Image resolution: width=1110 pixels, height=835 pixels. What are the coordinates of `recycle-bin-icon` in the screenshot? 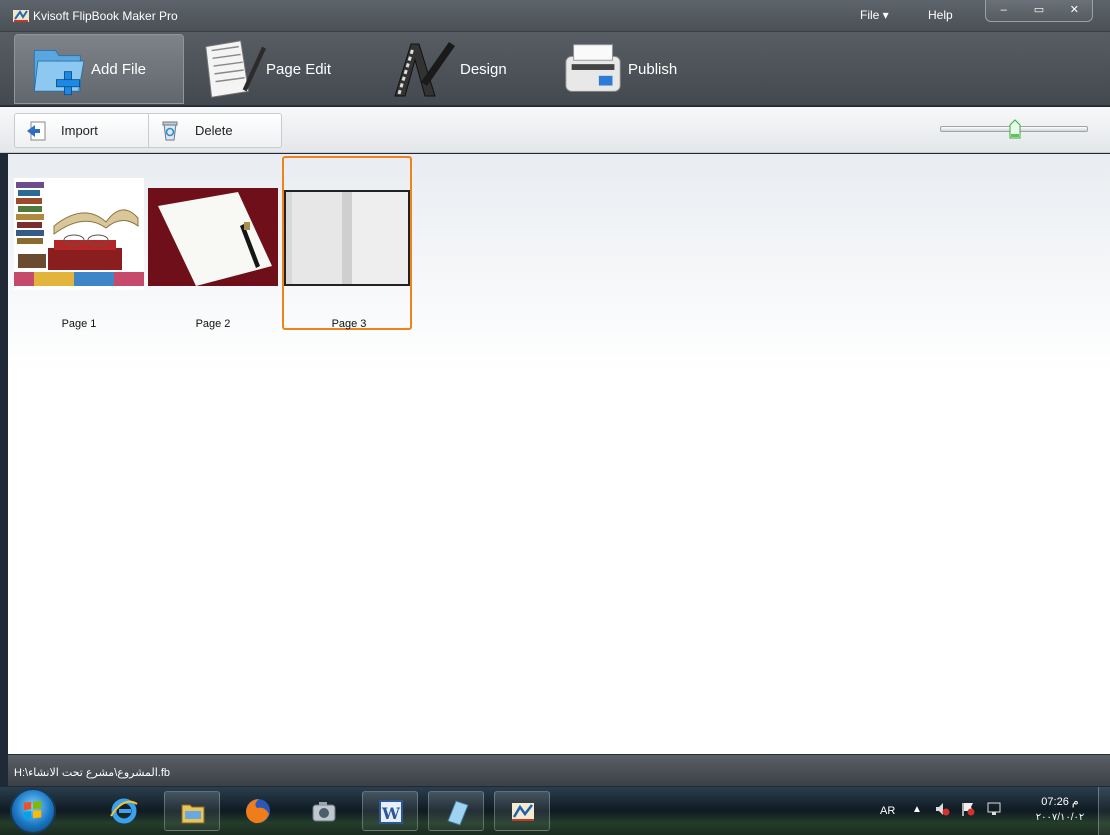 It's located at (170, 130).